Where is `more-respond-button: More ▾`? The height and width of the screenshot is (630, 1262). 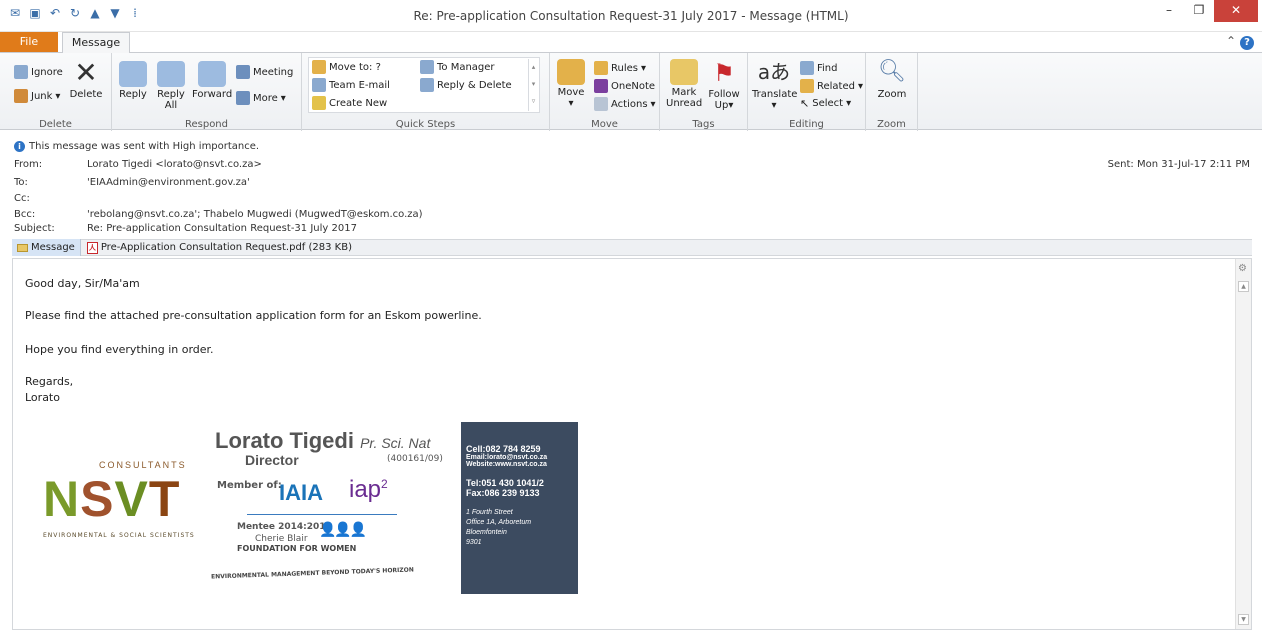
more-respond-button: More ▾ is located at coordinates (261, 98).